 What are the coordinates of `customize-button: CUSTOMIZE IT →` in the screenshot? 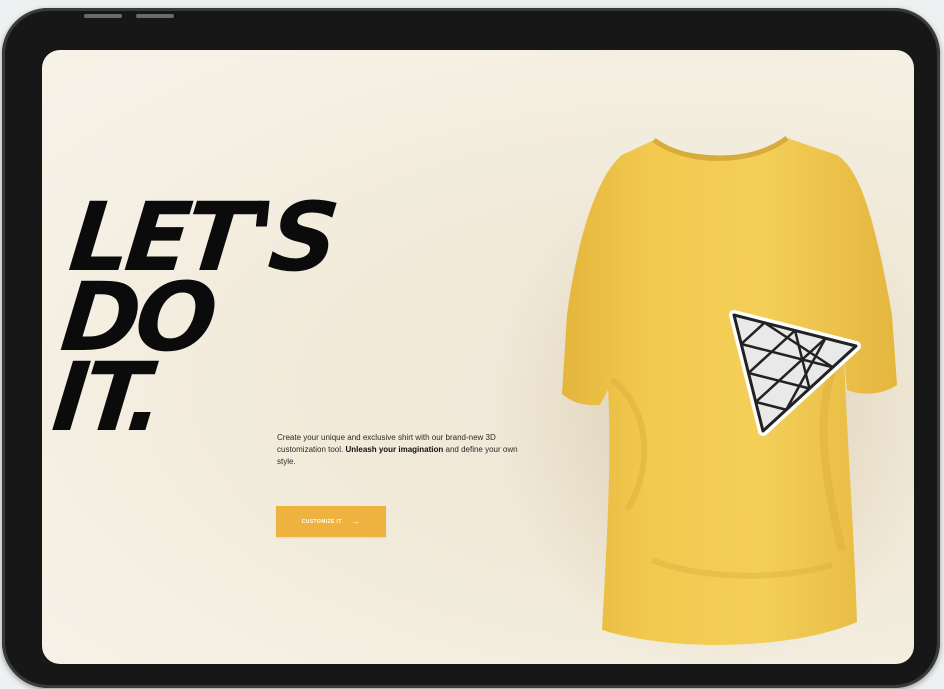 It's located at (331, 521).